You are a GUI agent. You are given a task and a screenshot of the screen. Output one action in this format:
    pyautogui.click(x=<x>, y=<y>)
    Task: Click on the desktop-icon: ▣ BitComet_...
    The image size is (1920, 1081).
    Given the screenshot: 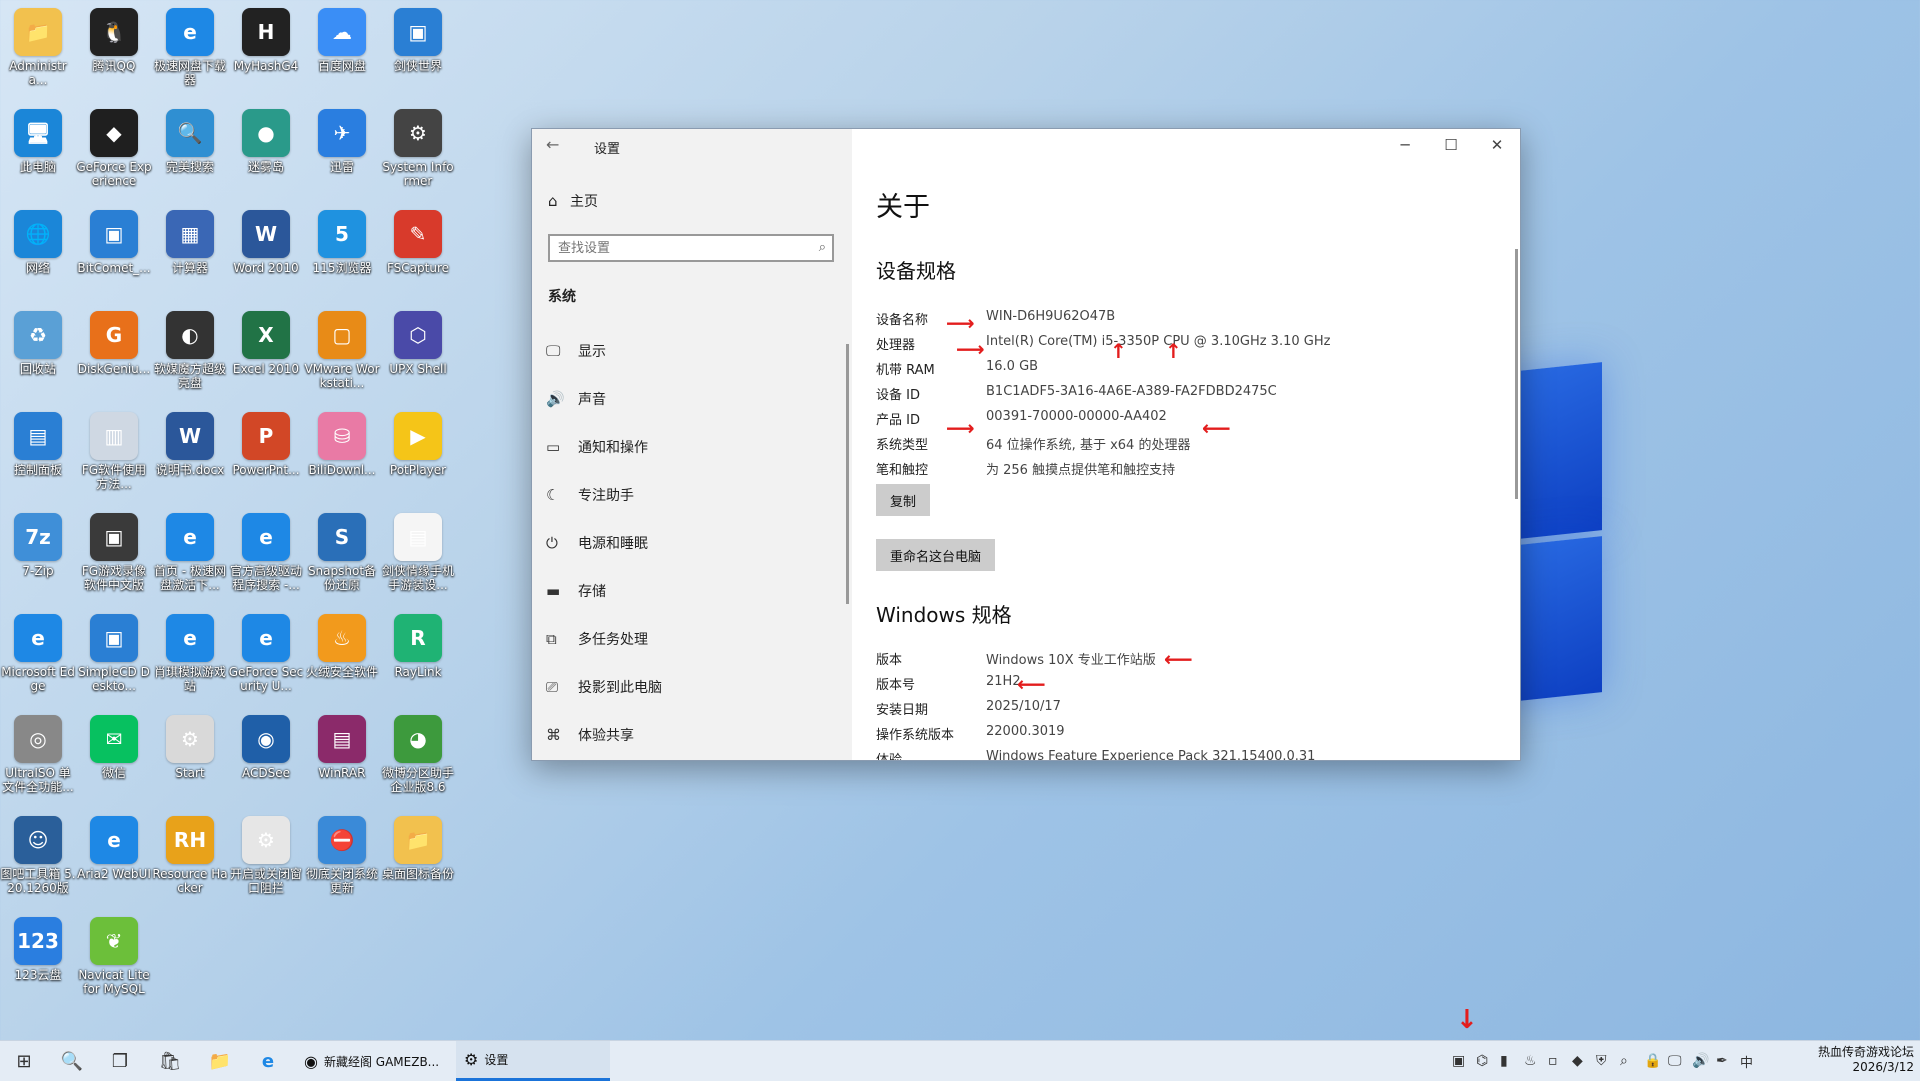 What is the action you would take?
    pyautogui.click(x=114, y=254)
    